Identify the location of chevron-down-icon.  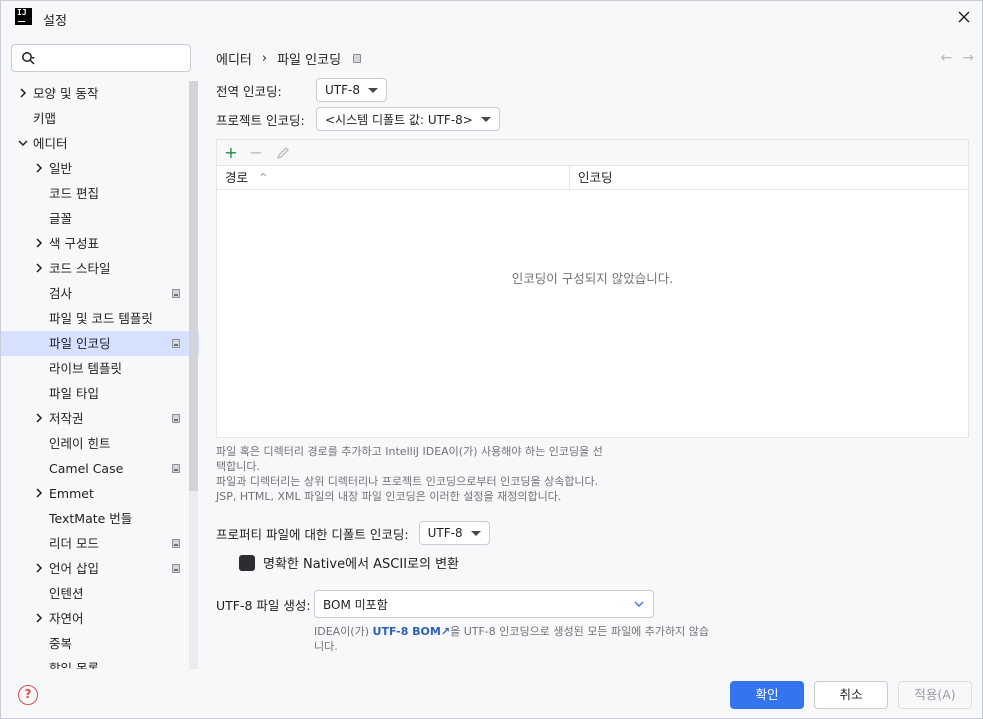
(23, 143).